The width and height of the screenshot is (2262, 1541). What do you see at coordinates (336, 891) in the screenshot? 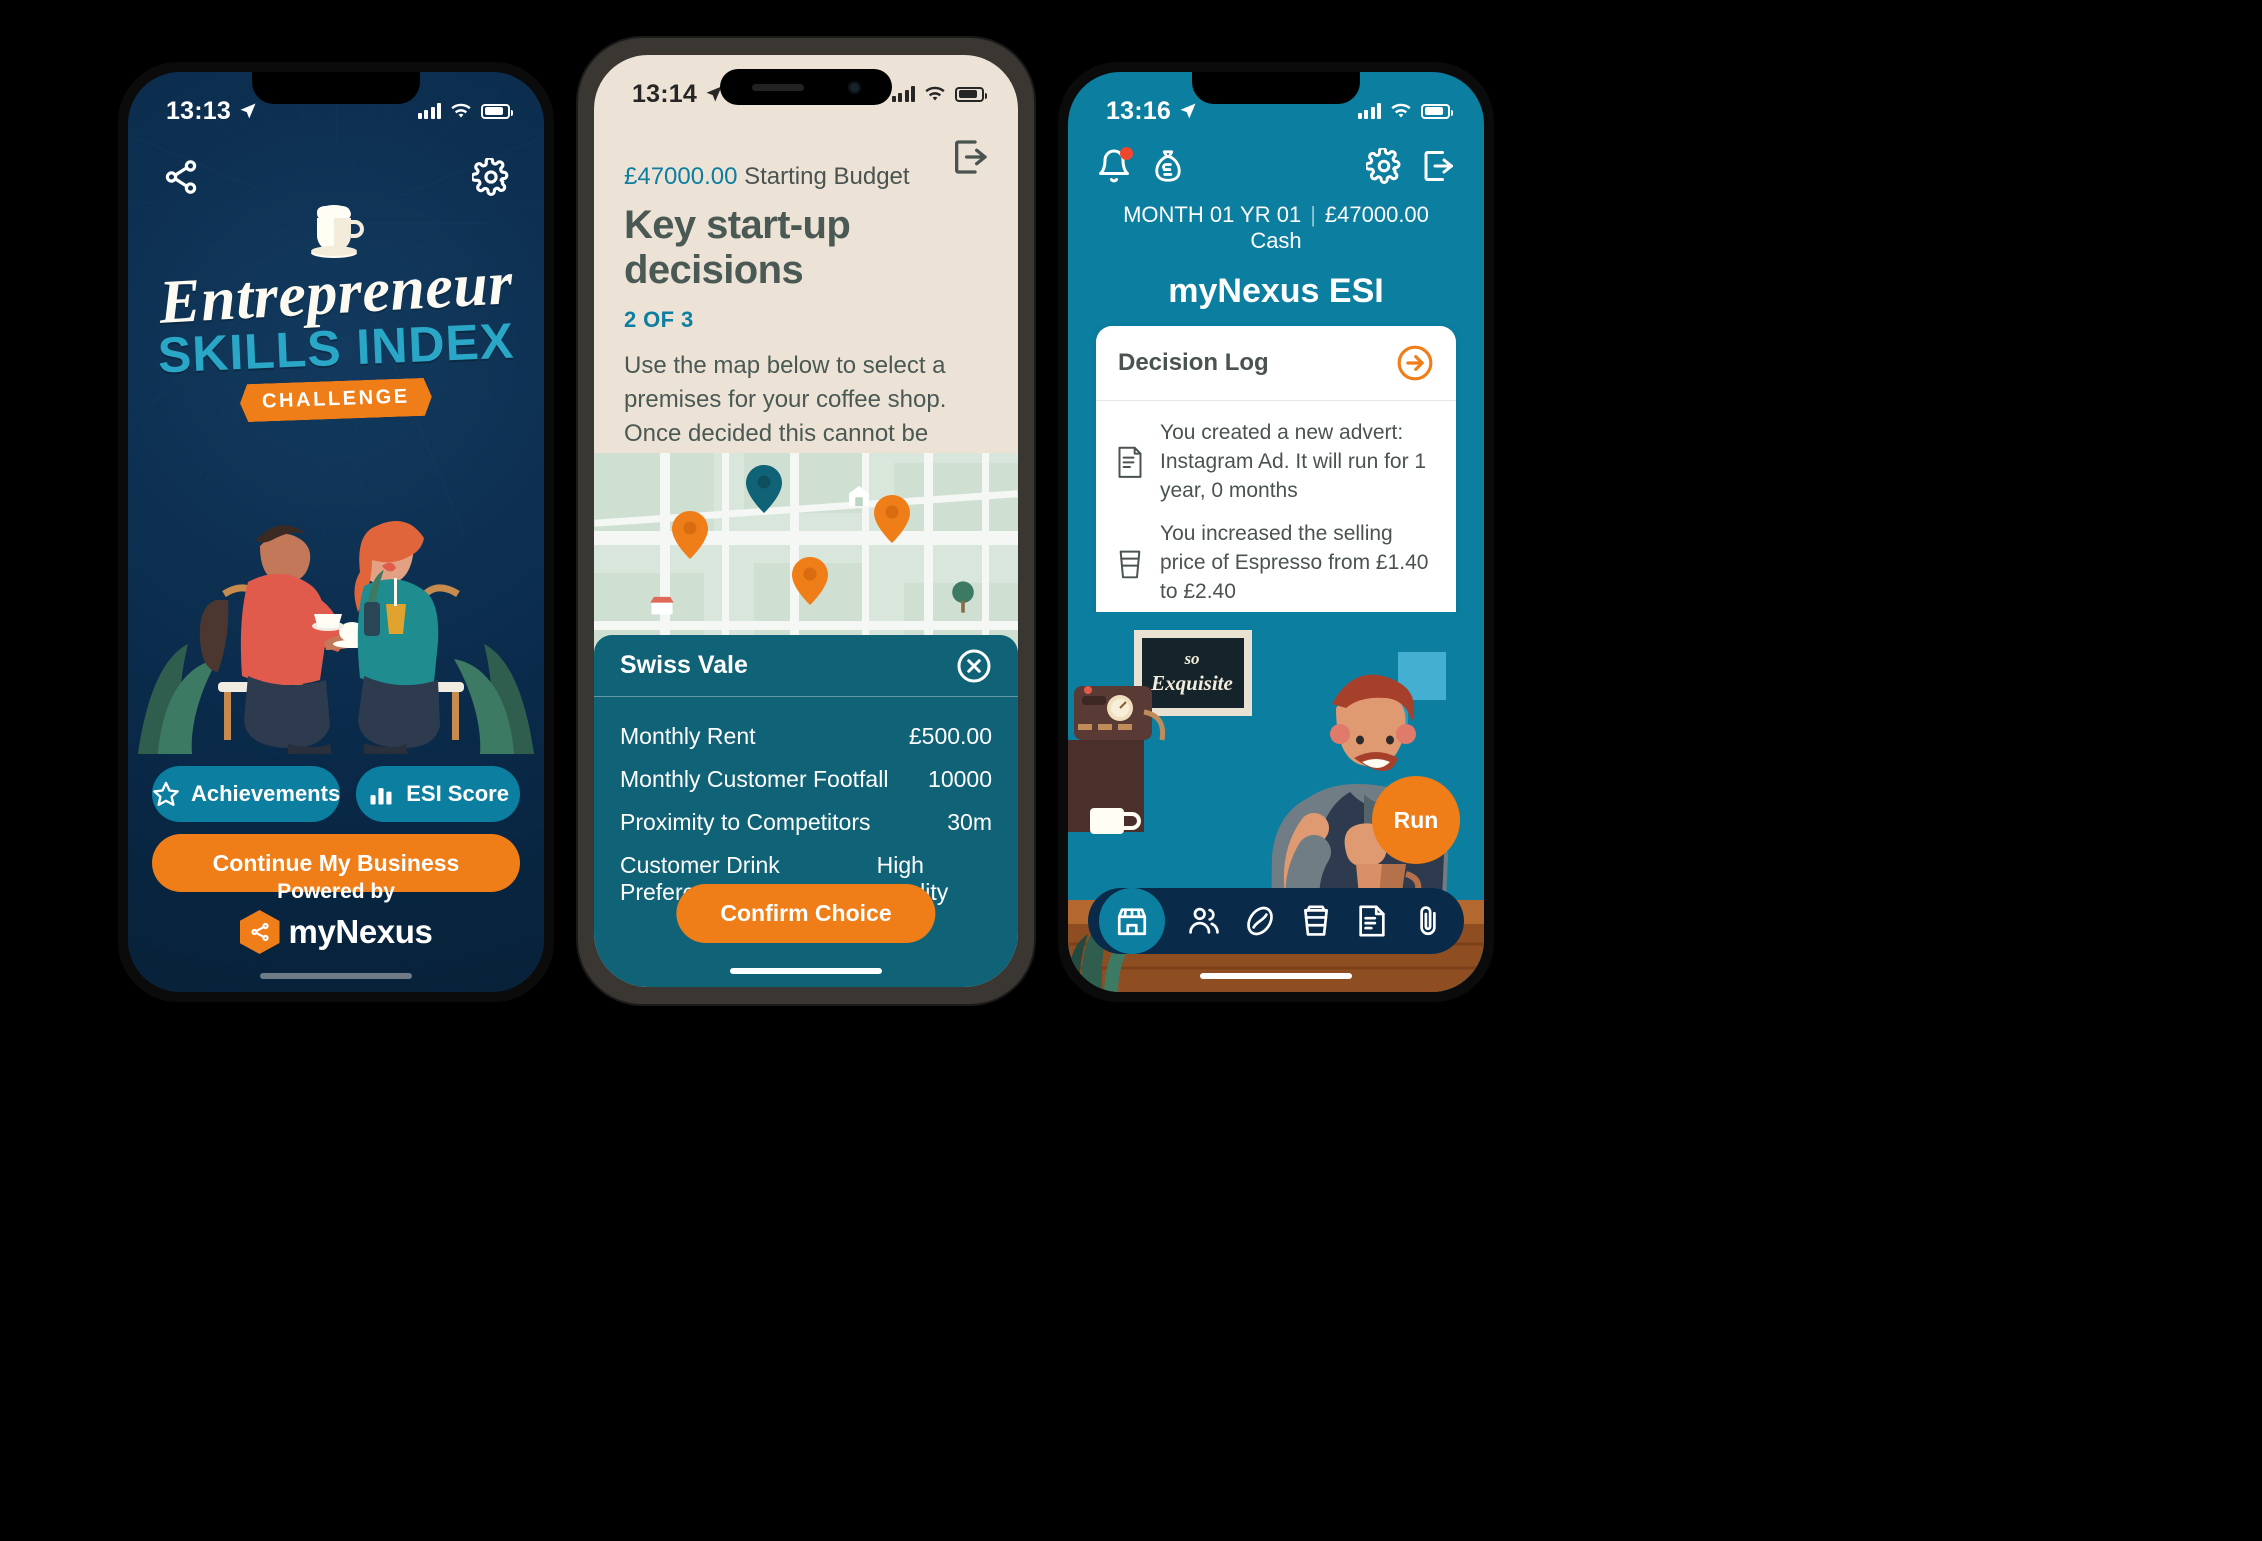
I see `powered-by-label: Powered by` at bounding box center [336, 891].